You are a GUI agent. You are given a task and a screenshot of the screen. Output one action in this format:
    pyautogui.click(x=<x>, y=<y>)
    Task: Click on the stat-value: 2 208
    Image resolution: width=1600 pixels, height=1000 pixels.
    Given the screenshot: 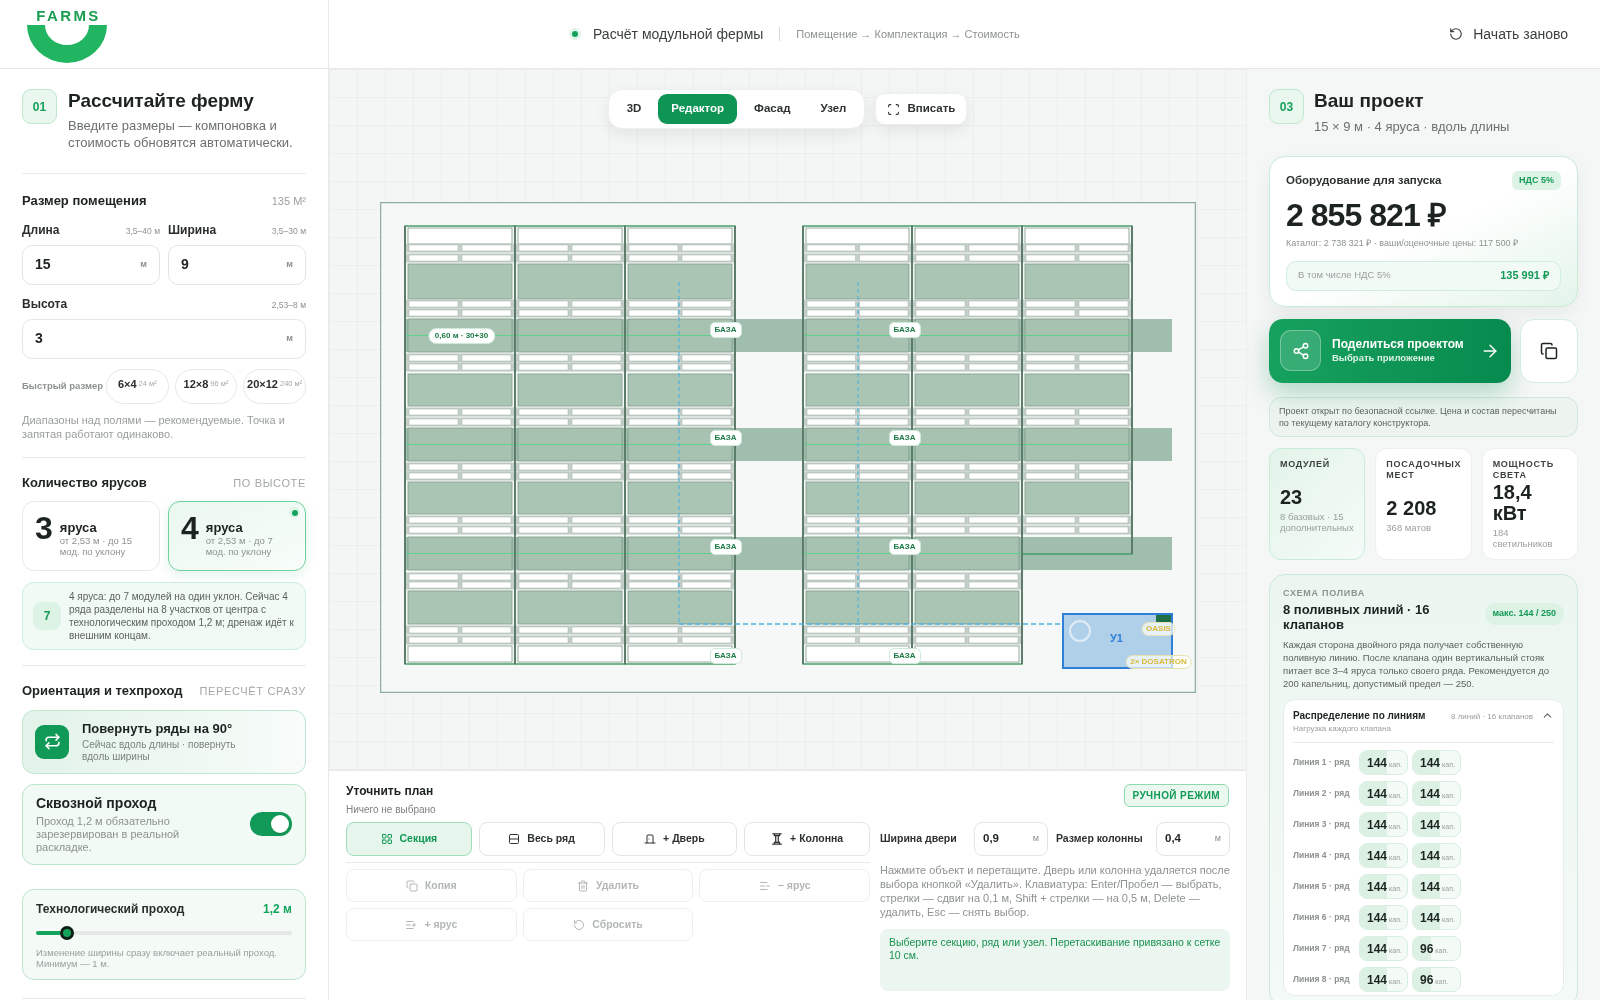 What is the action you would take?
    pyautogui.click(x=1412, y=508)
    